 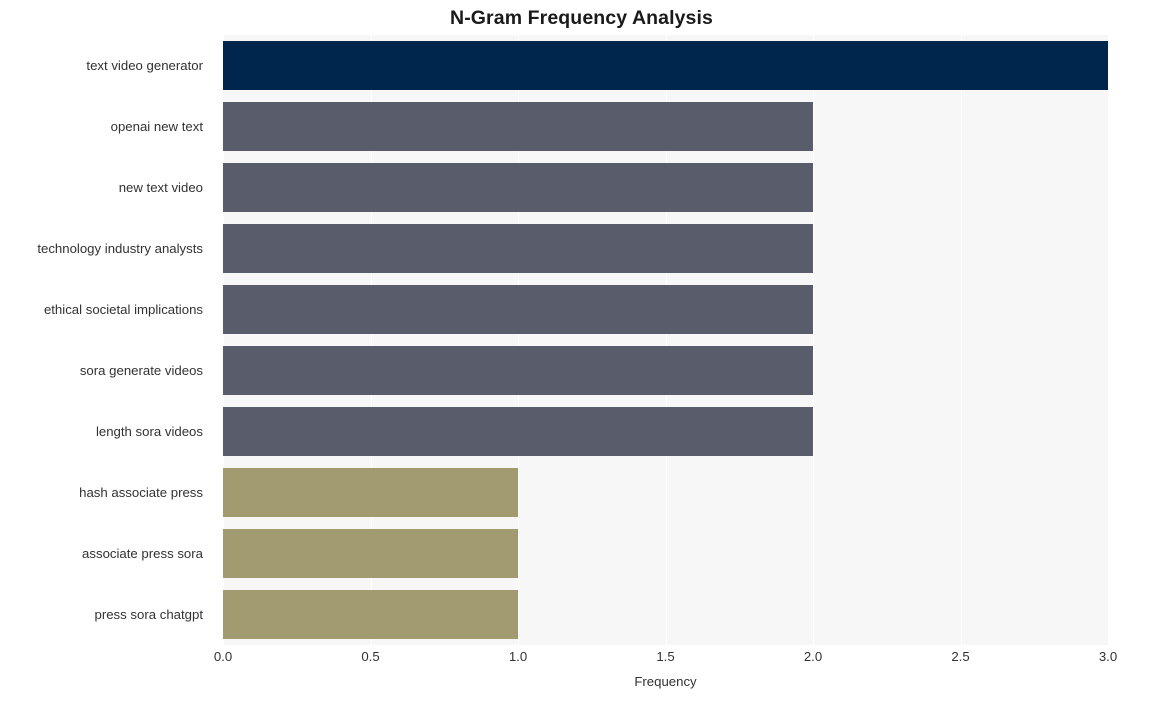 I want to click on x-axis-title: Frequency, so click(x=665, y=681).